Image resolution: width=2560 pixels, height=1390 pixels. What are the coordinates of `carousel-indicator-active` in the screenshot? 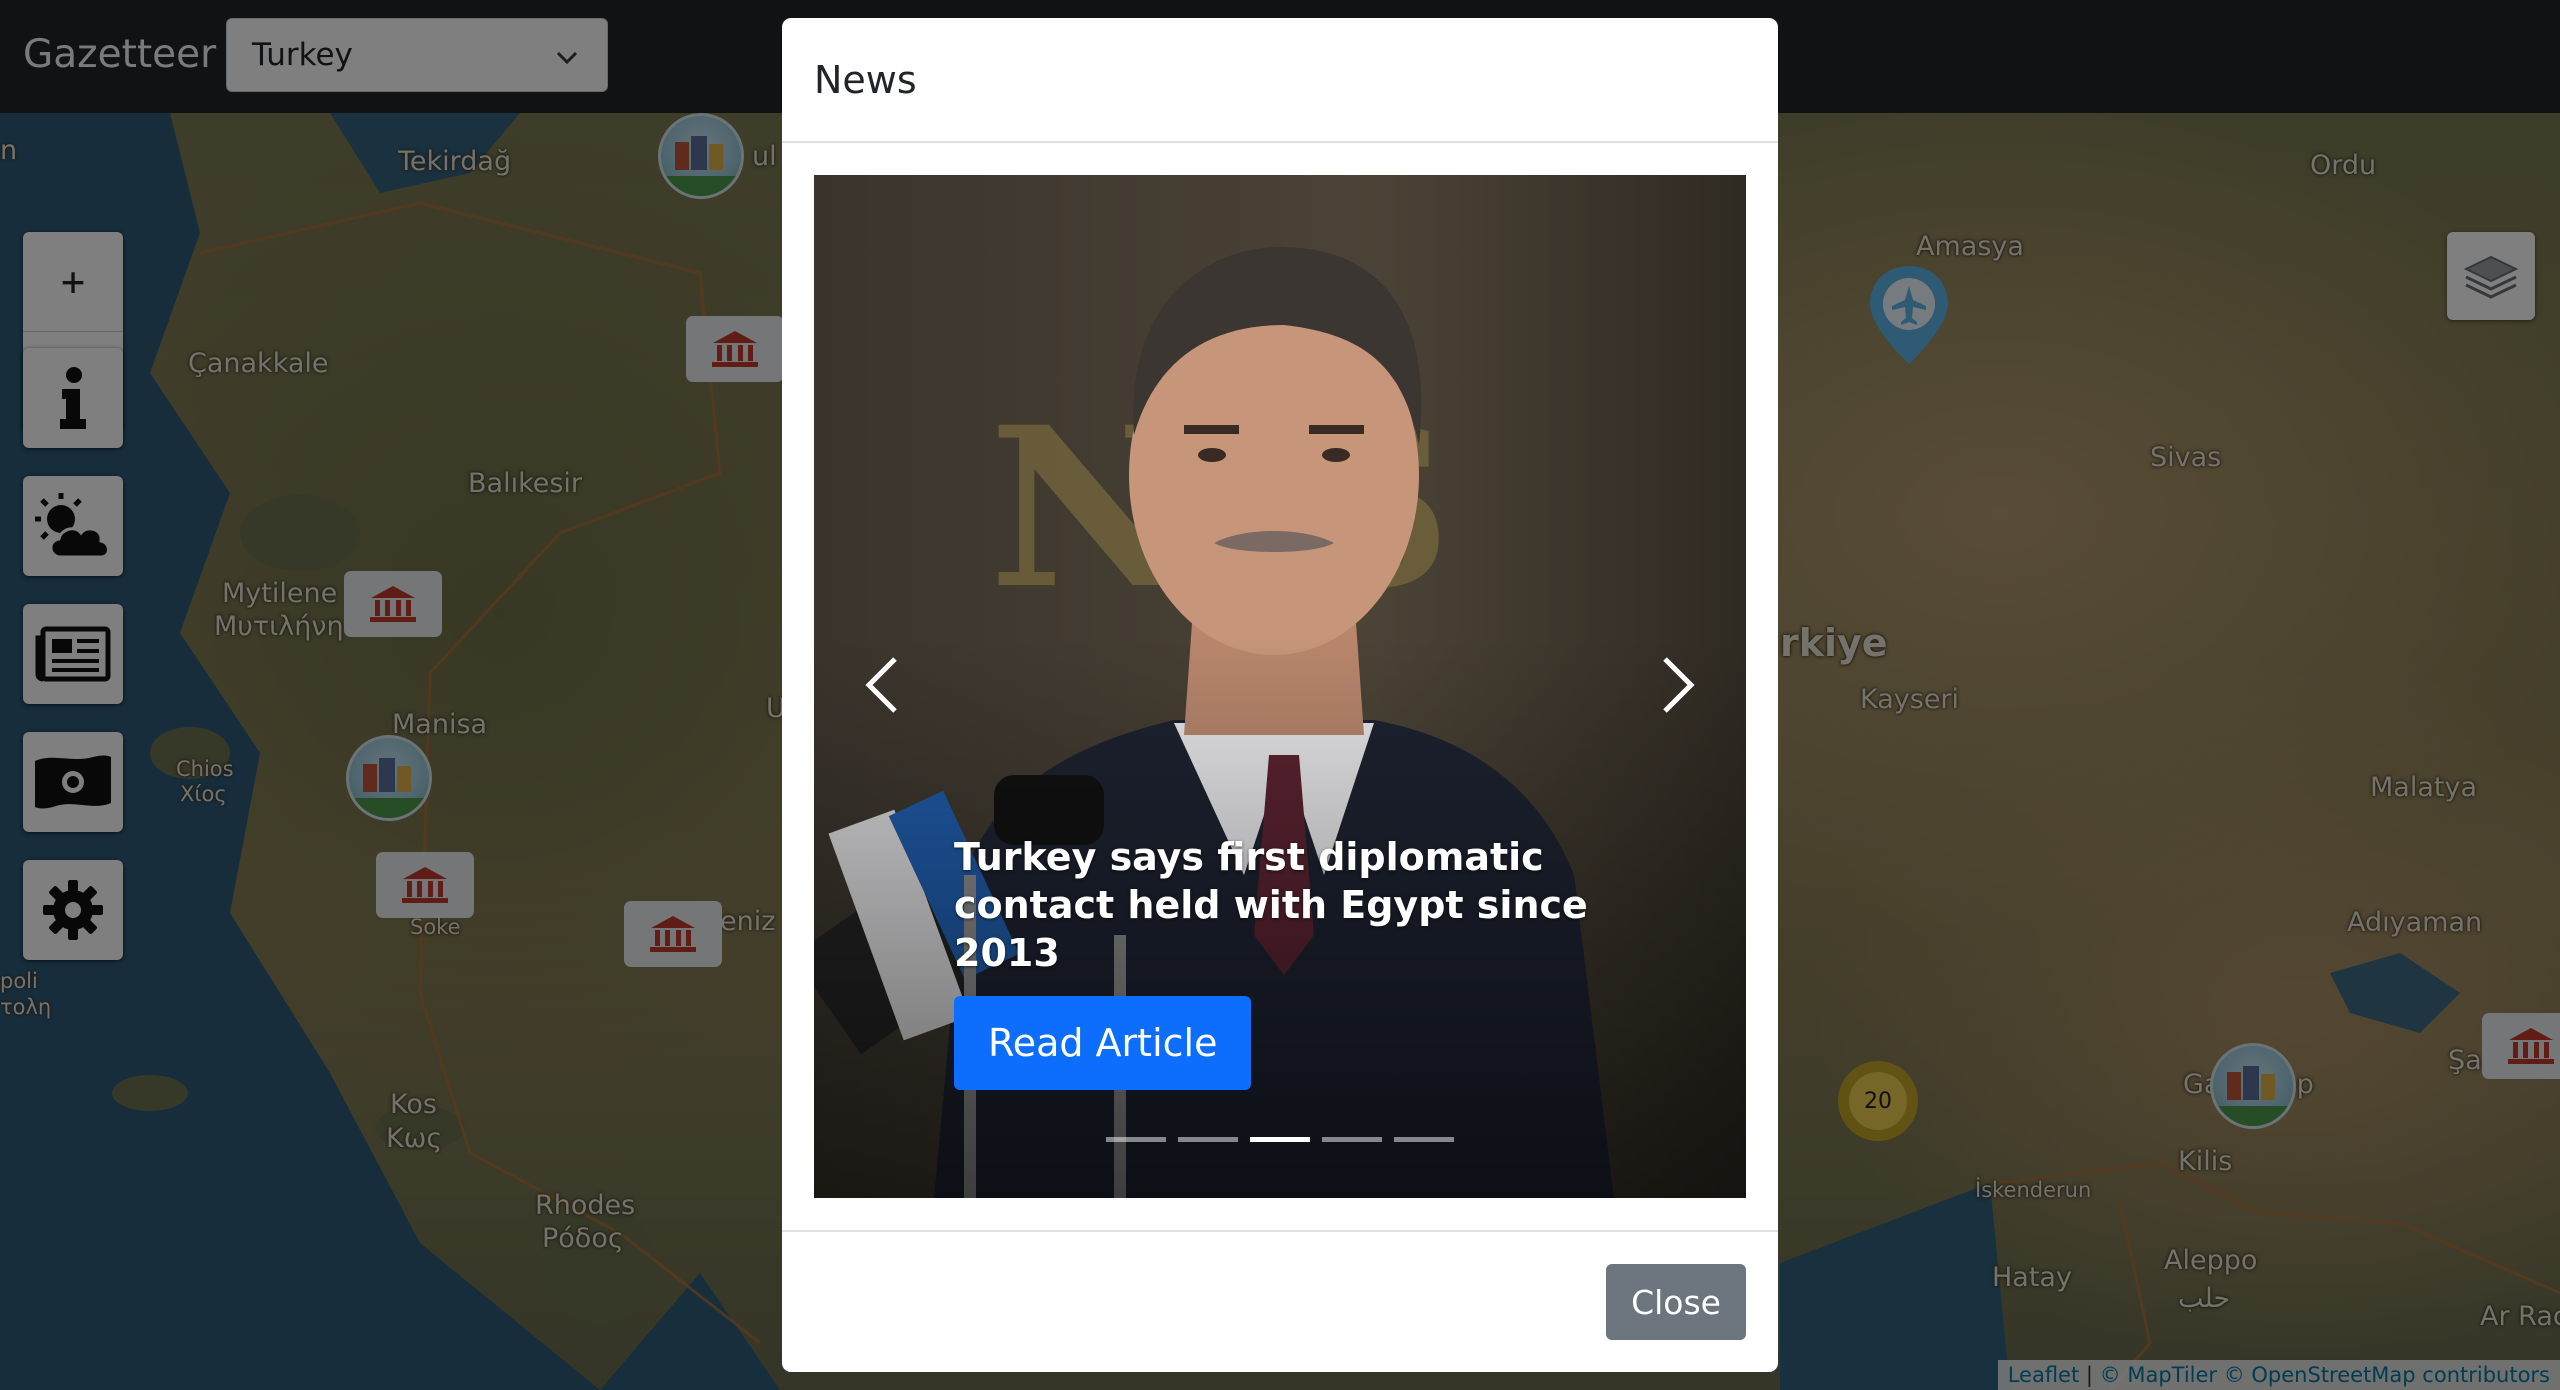 It's located at (1280, 1139).